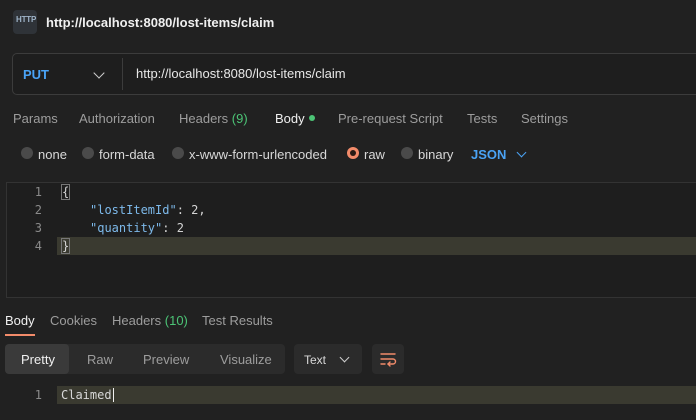  I want to click on url-input: http://localhost:8080/lost-items/claim, so click(241, 73).